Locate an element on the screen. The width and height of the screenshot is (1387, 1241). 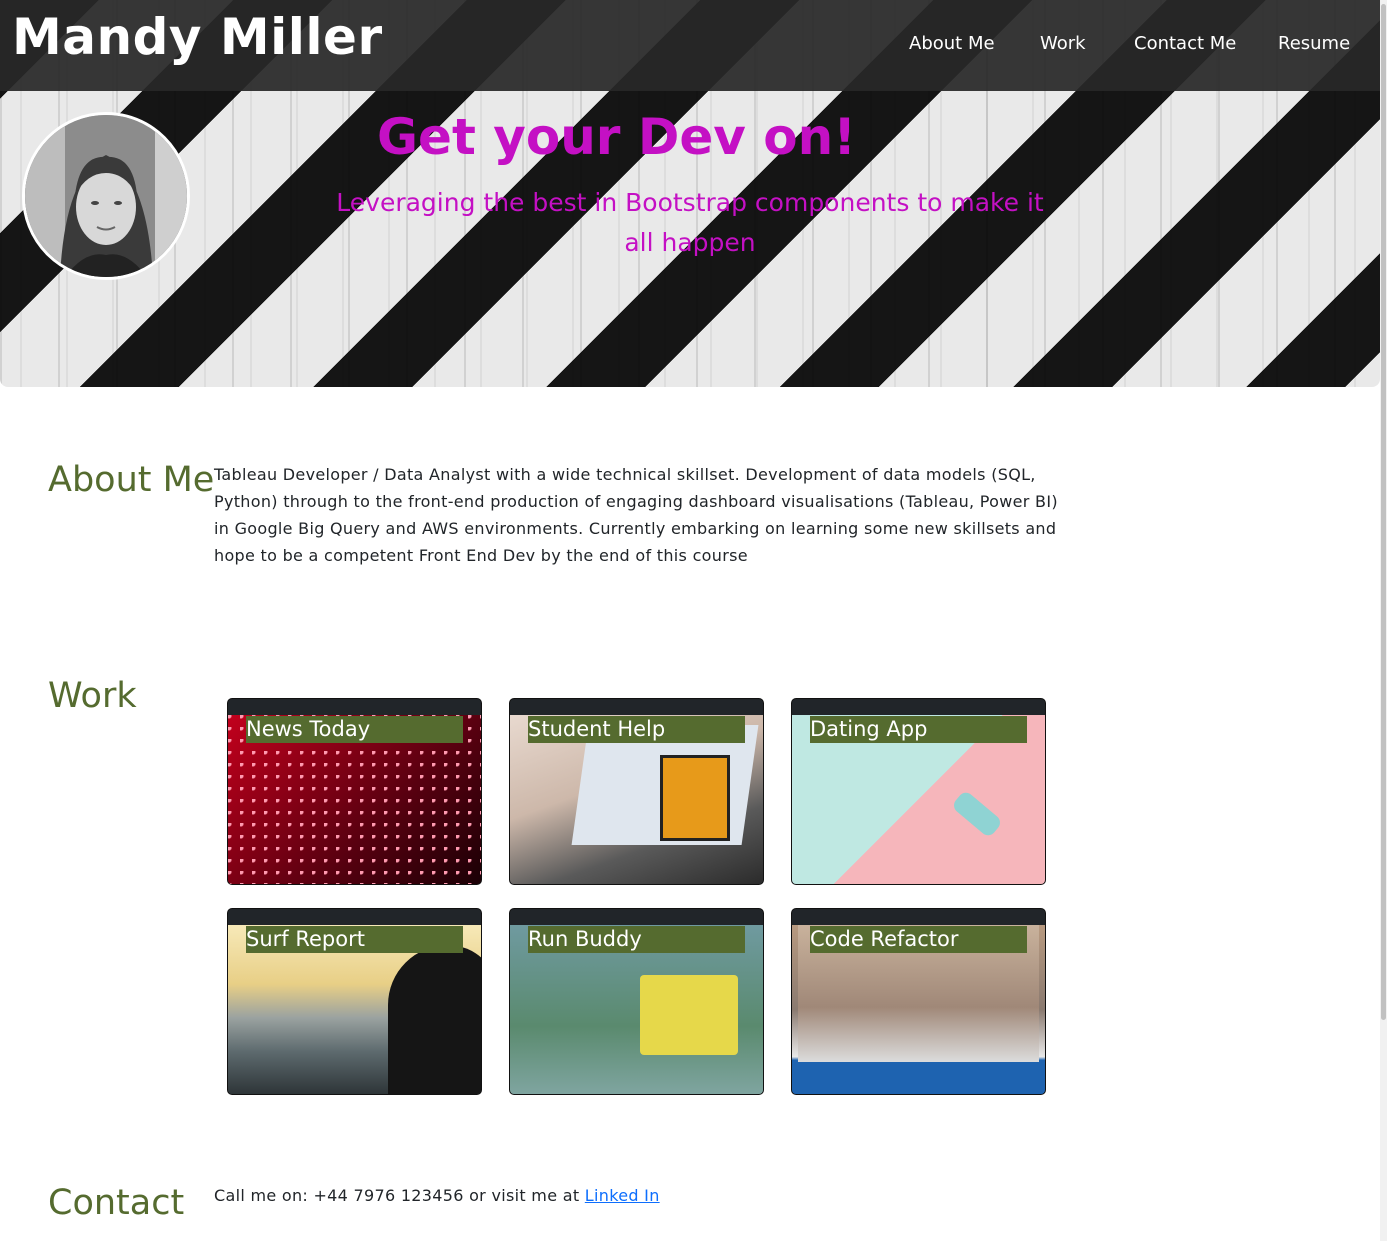
silhouette-graphic is located at coordinates (434, 1019).